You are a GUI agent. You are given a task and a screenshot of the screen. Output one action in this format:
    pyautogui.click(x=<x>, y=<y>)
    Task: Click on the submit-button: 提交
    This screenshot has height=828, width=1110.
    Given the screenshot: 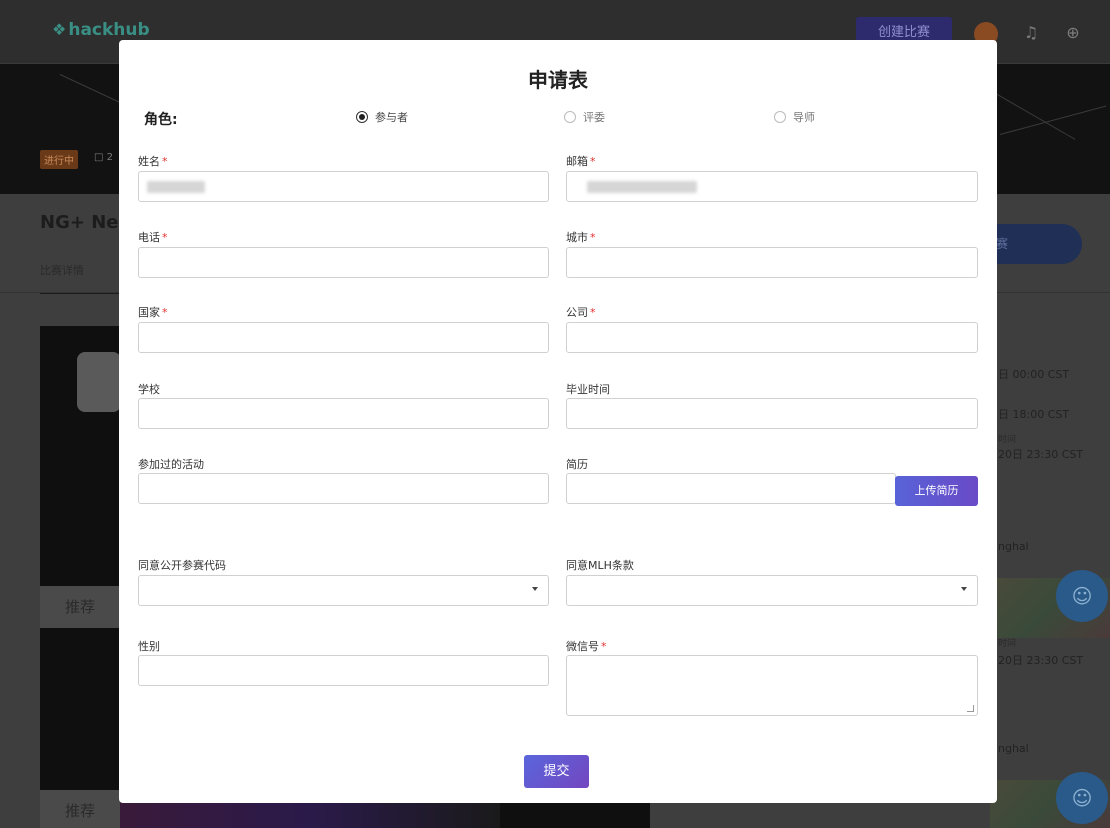 What is the action you would take?
    pyautogui.click(x=556, y=771)
    